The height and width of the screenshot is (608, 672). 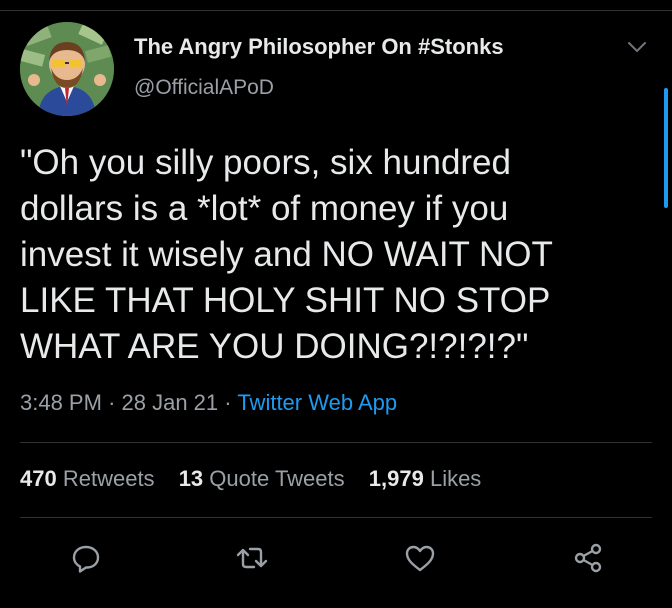 What do you see at coordinates (317, 402) in the screenshot?
I see `source-app-link: Twitter Web App` at bounding box center [317, 402].